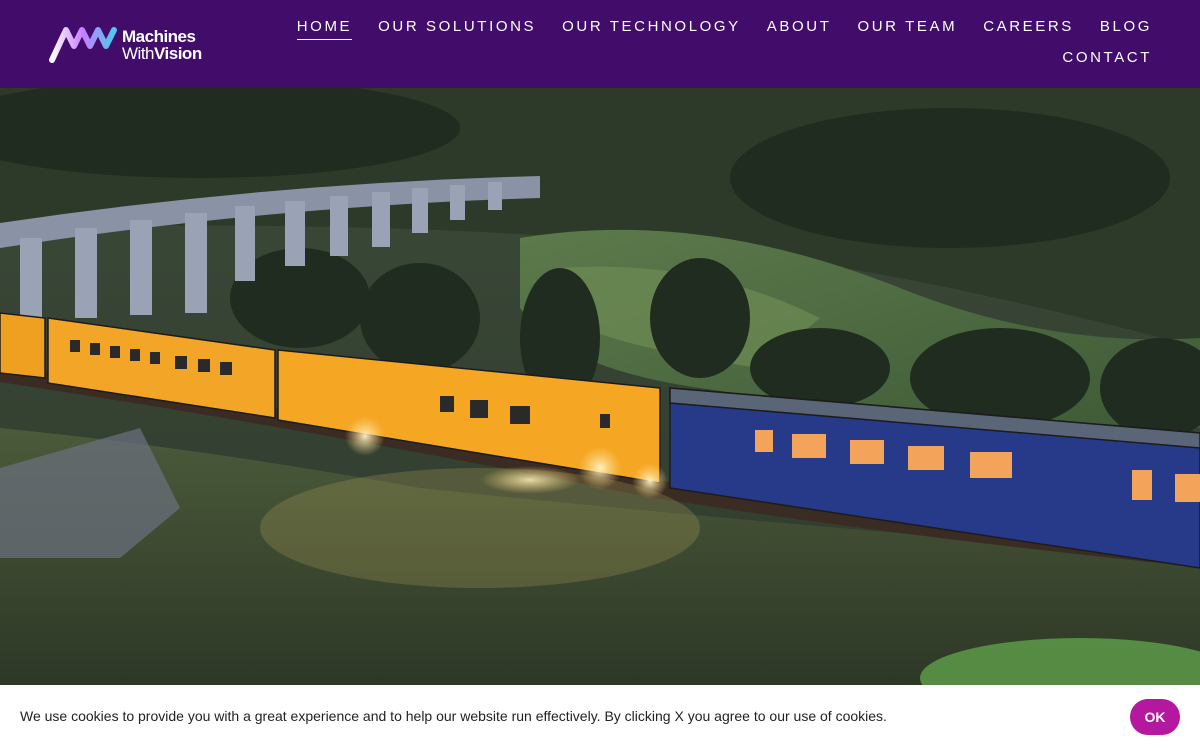  I want to click on nav-item-home: Home, so click(324, 29).